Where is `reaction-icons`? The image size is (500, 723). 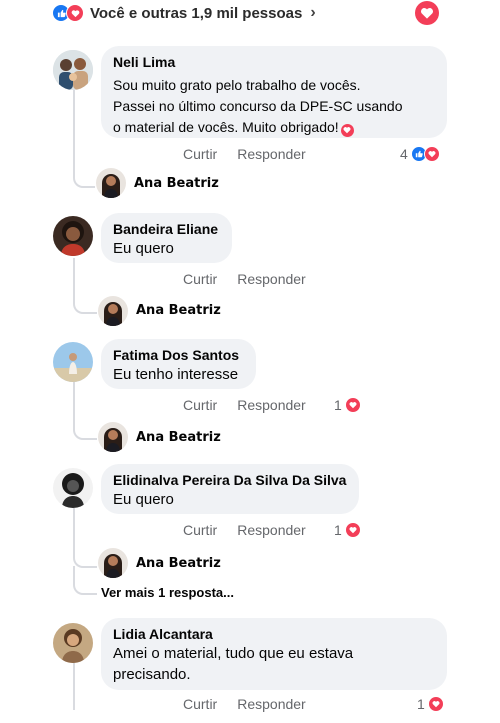
reaction-icons is located at coordinates (68, 13).